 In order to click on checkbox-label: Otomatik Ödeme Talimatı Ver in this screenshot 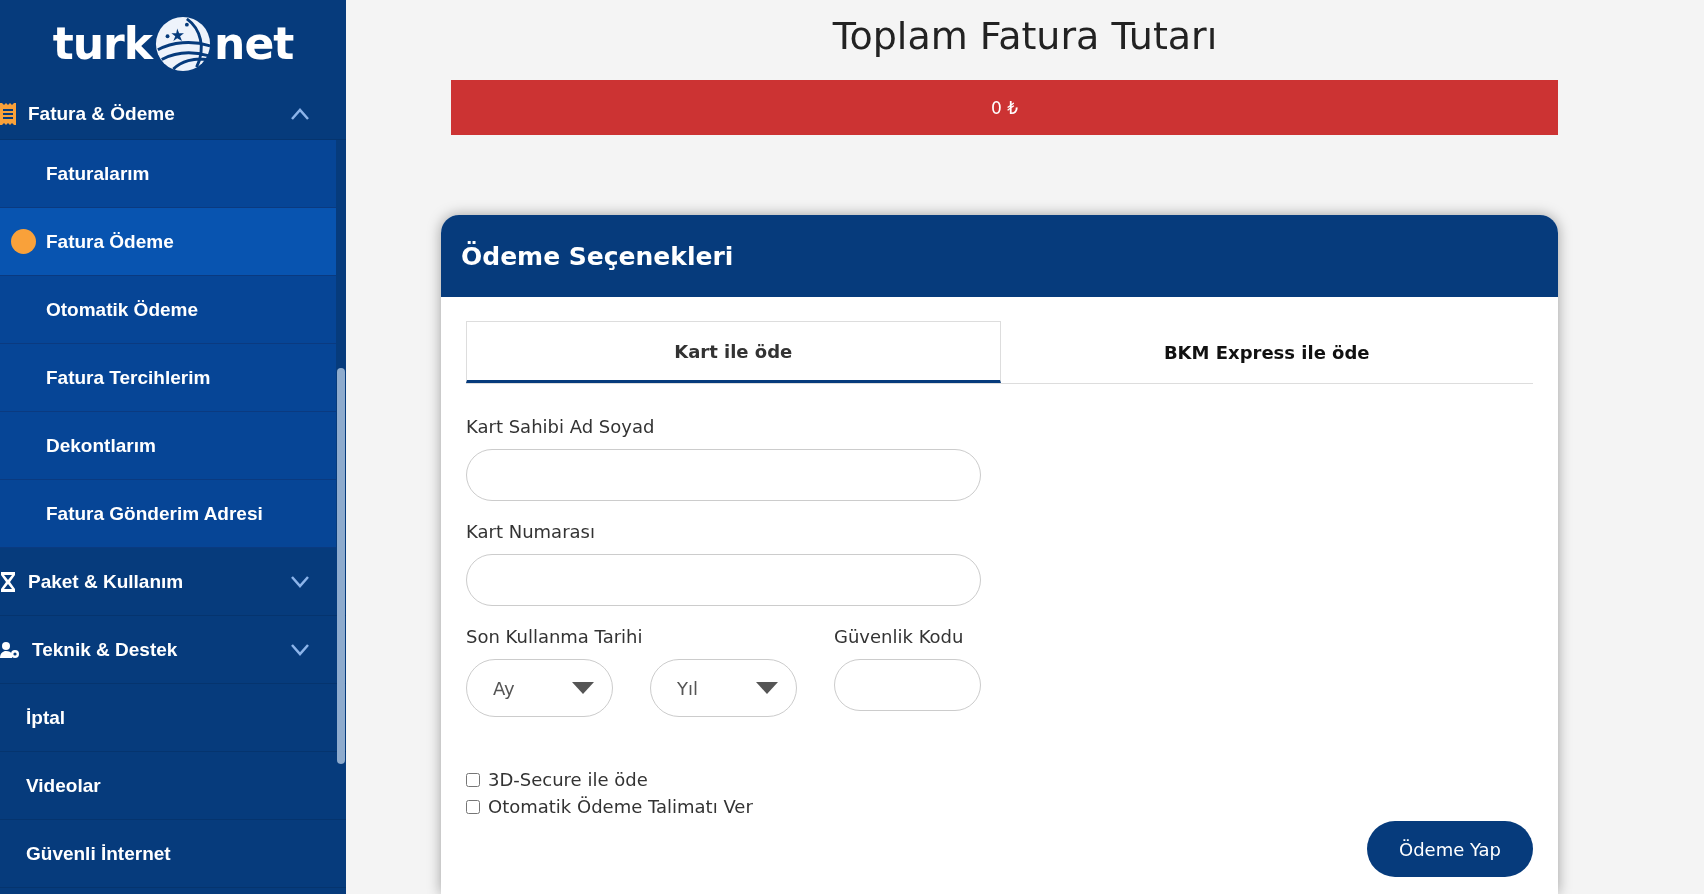, I will do `click(620, 806)`.